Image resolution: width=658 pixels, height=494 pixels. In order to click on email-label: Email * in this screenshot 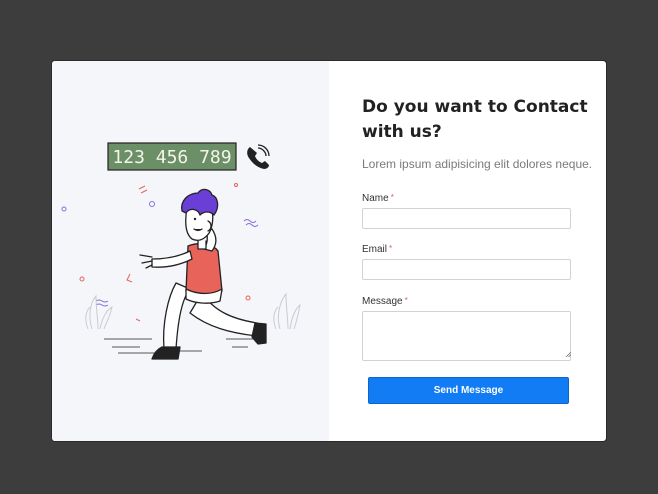, I will do `click(377, 249)`.